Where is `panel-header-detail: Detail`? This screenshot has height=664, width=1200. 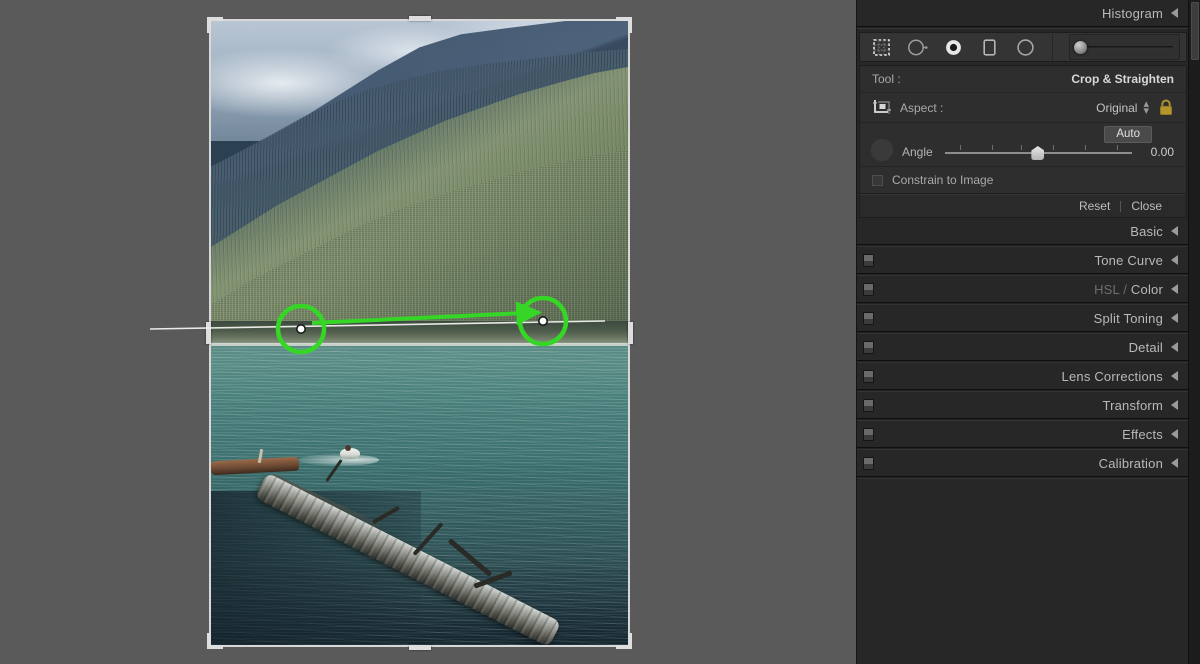
panel-header-detail: Detail is located at coordinates (1023, 347).